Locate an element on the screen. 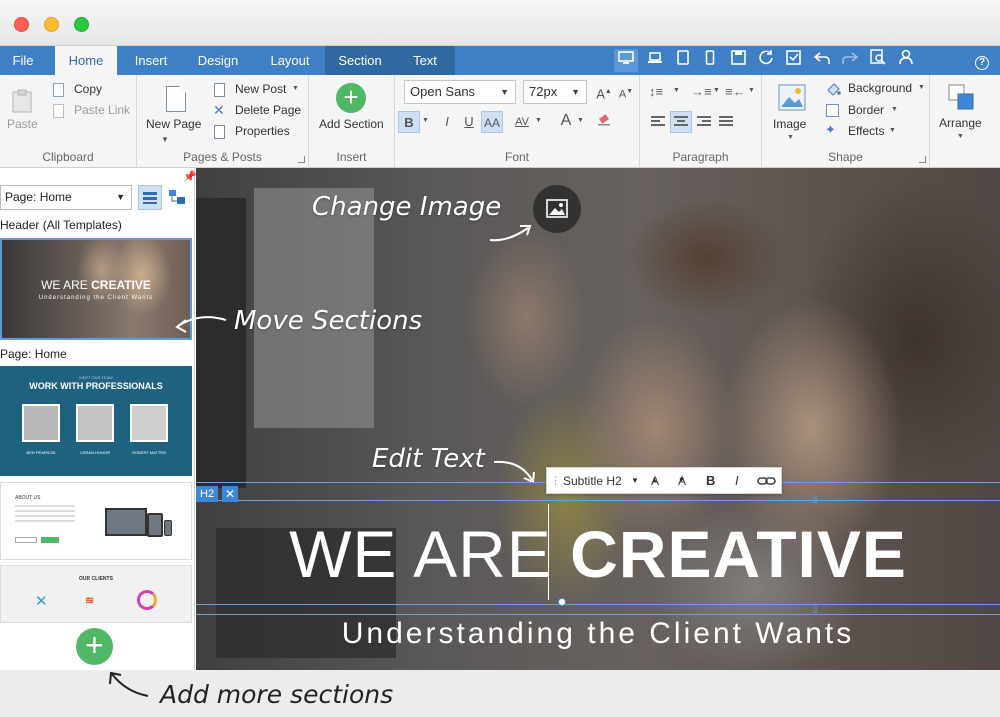 The width and height of the screenshot is (1000, 717). laptop-icon is located at coordinates (655, 60).